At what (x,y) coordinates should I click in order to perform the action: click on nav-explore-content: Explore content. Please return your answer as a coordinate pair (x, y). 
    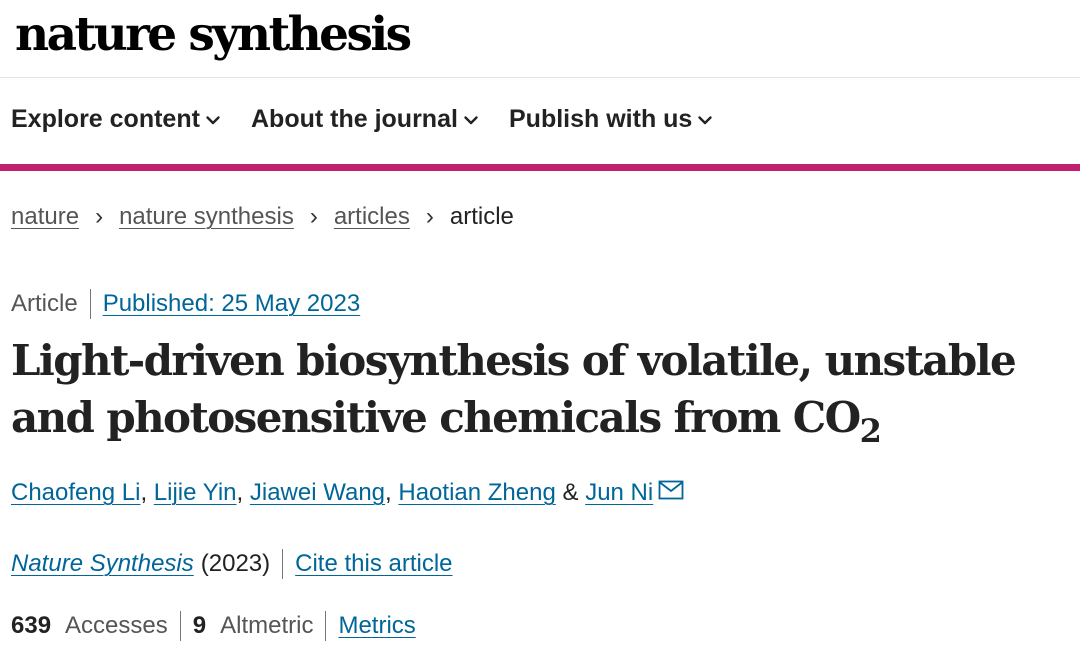
    Looking at the image, I should click on (116, 119).